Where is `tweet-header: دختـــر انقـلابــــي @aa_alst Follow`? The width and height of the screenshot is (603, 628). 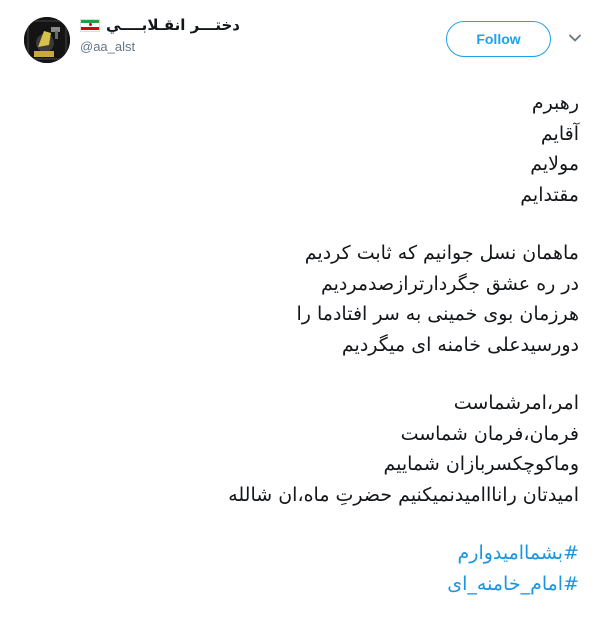 tweet-header: دختـــر انقـلابــــي @aa_alst Follow is located at coordinates (301, 40).